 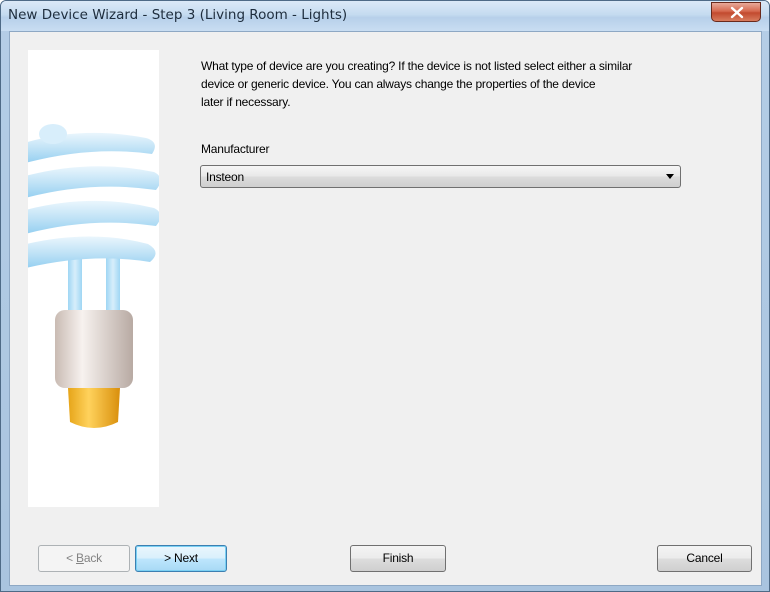 What do you see at coordinates (80, 558) in the screenshot?
I see `back-button-mnemonic: B` at bounding box center [80, 558].